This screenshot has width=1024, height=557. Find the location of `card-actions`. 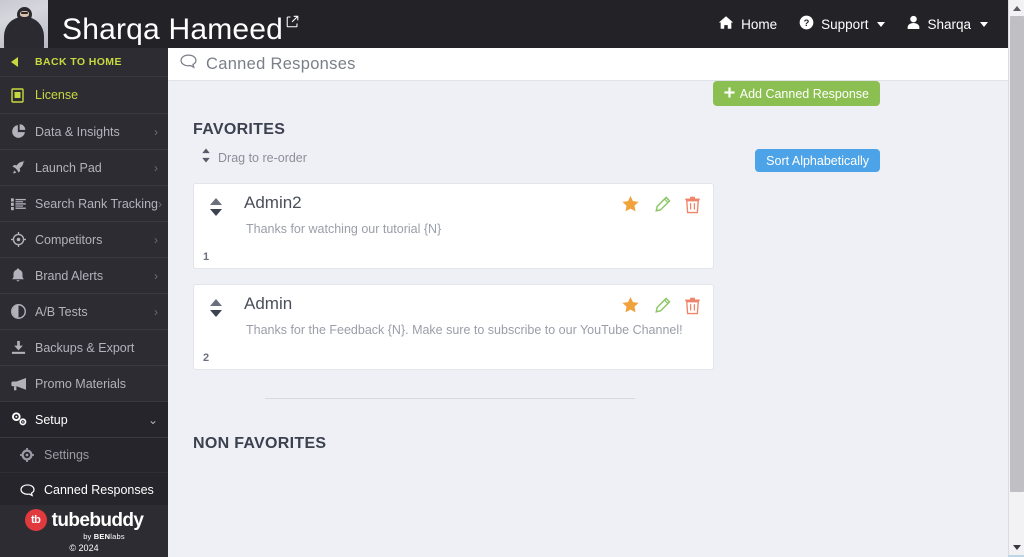

card-actions is located at coordinates (661, 207).